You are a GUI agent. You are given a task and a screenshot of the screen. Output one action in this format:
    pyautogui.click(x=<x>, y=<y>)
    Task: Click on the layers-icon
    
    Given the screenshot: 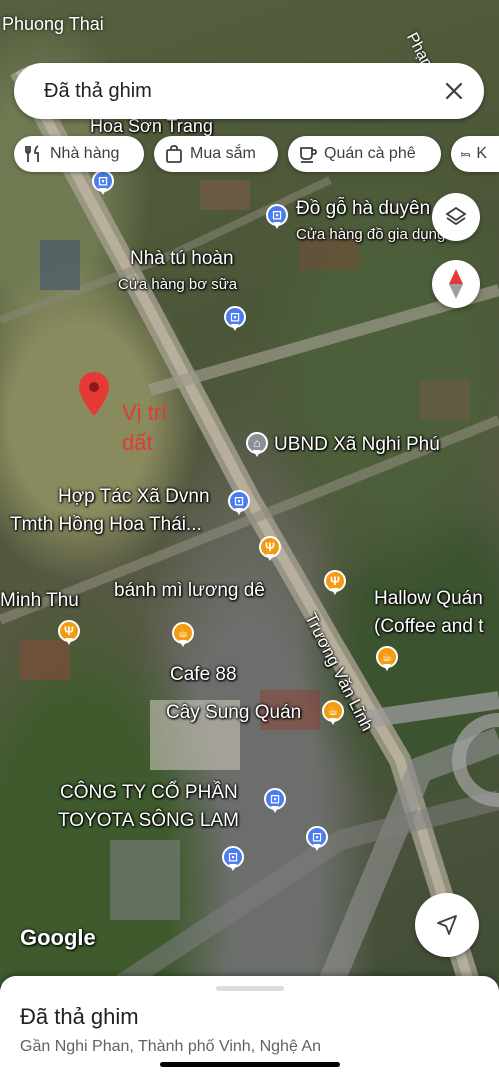 What is the action you would take?
    pyautogui.click(x=456, y=216)
    